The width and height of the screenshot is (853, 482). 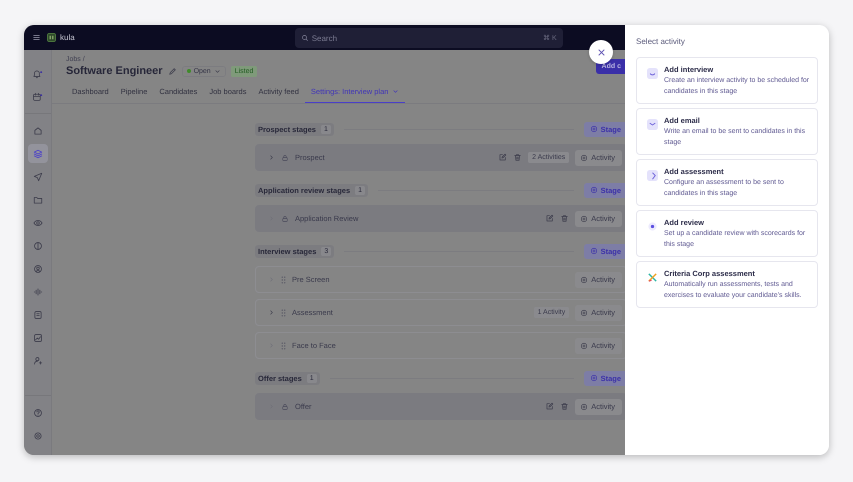 I want to click on paper-plane-icon, so click(x=37, y=177).